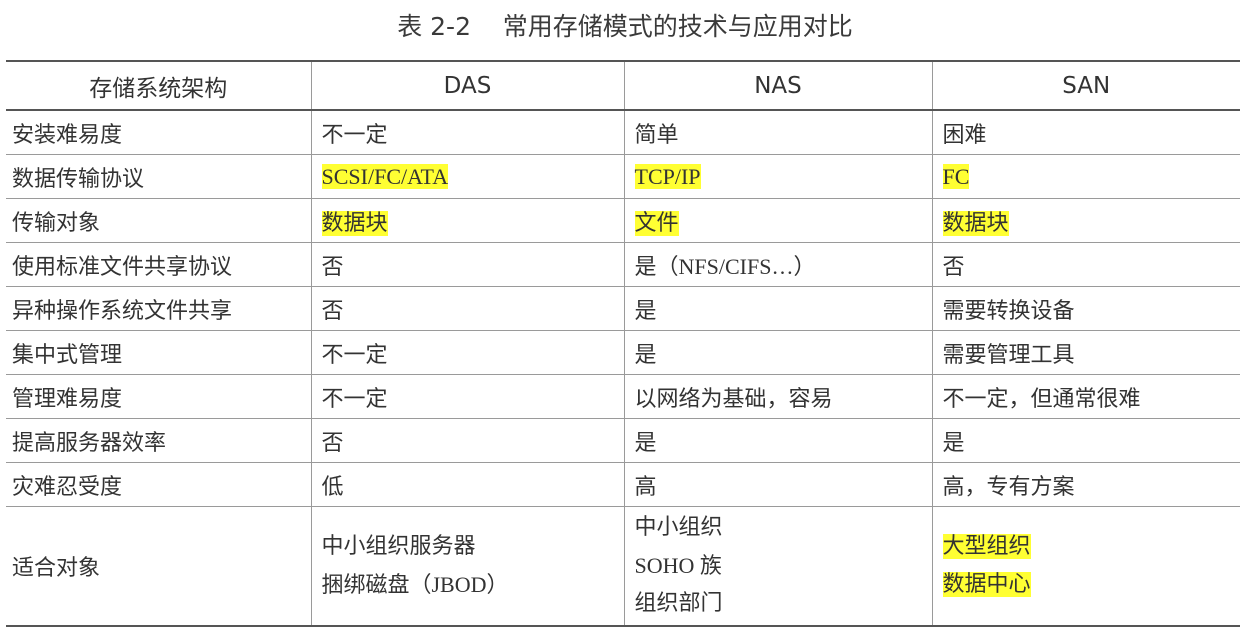  What do you see at coordinates (1085, 352) in the screenshot?
I see `san-cell: 需要管理工具` at bounding box center [1085, 352].